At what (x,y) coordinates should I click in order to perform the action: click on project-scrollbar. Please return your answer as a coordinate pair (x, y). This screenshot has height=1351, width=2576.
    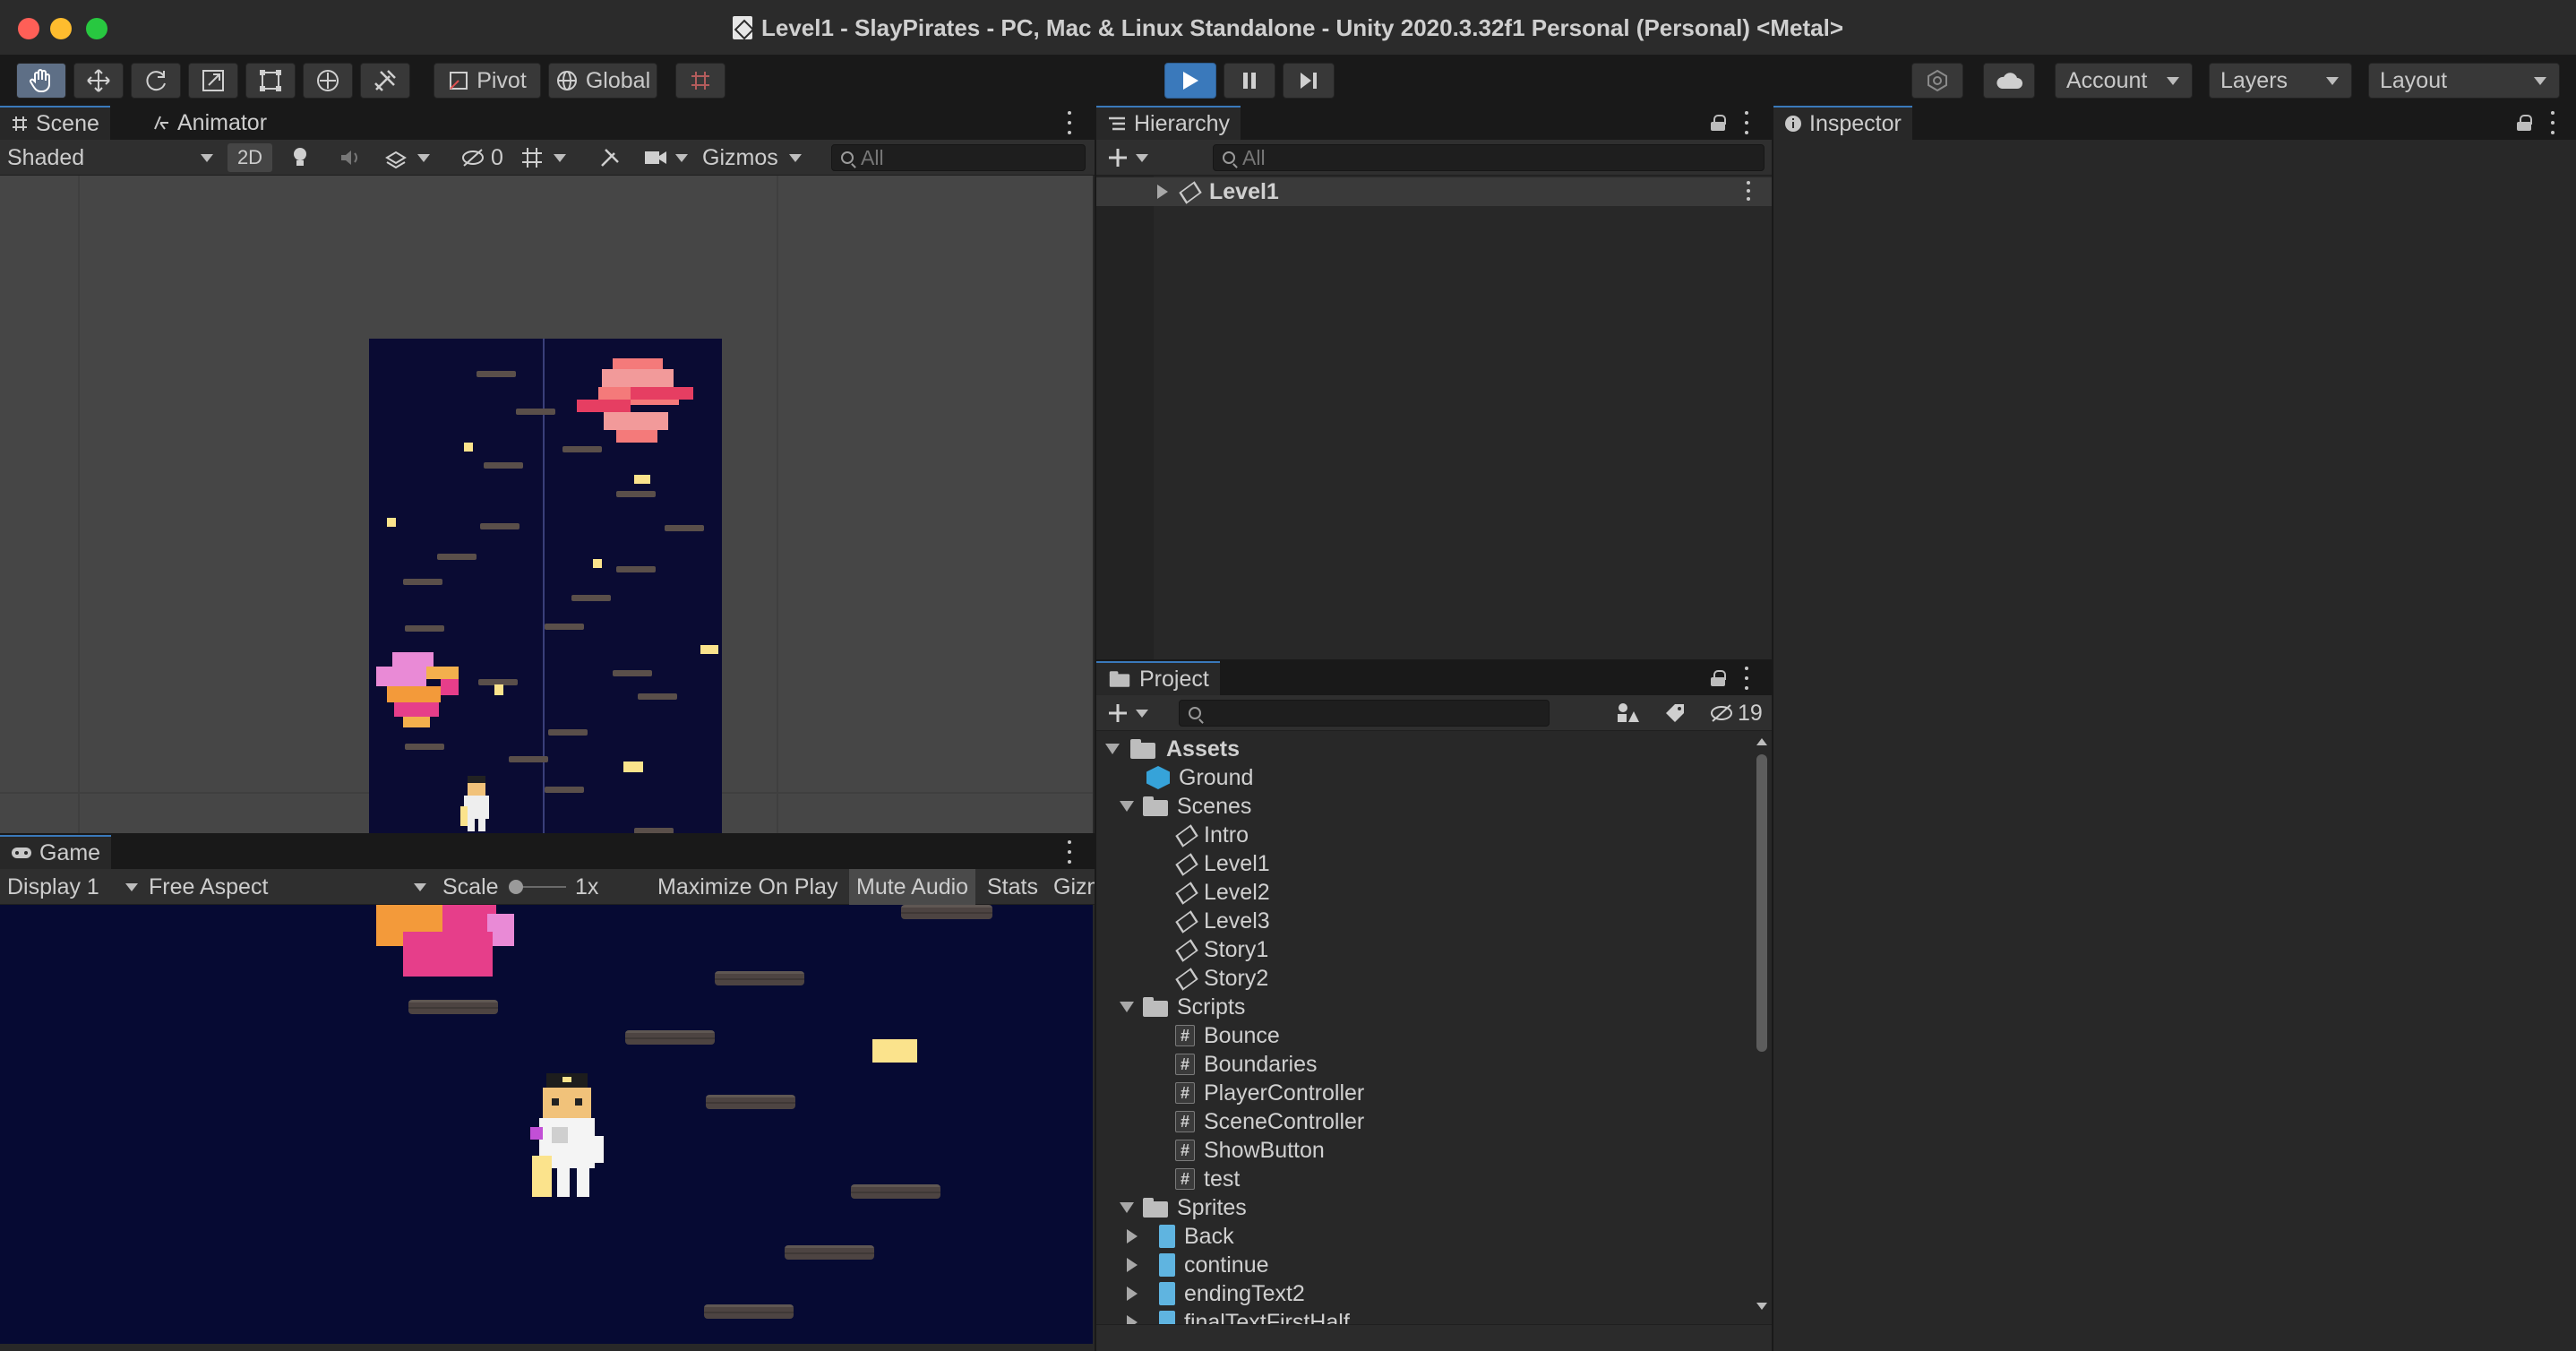
    Looking at the image, I should click on (1762, 1024).